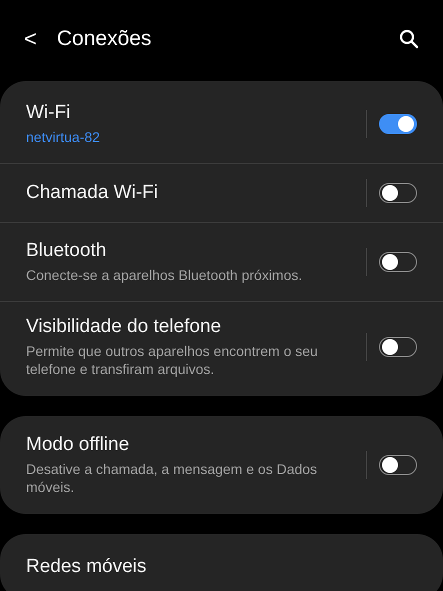 This screenshot has width=443, height=591. I want to click on setting-title: Chamada Wi-Fi, so click(186, 193).